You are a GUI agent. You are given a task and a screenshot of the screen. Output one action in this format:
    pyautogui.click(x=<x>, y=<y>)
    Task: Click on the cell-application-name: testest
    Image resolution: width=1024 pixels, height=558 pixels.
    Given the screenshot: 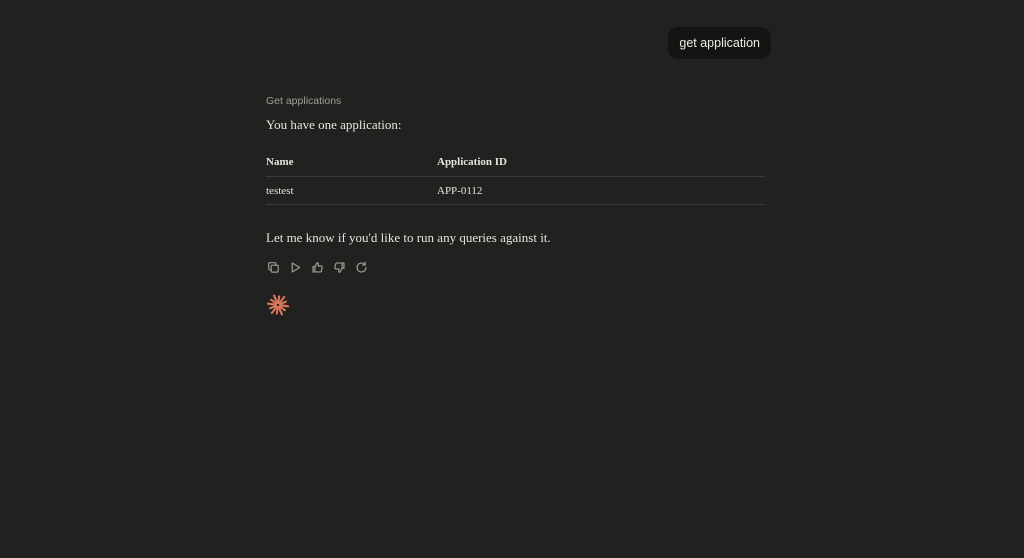 What is the action you would take?
    pyautogui.click(x=351, y=190)
    